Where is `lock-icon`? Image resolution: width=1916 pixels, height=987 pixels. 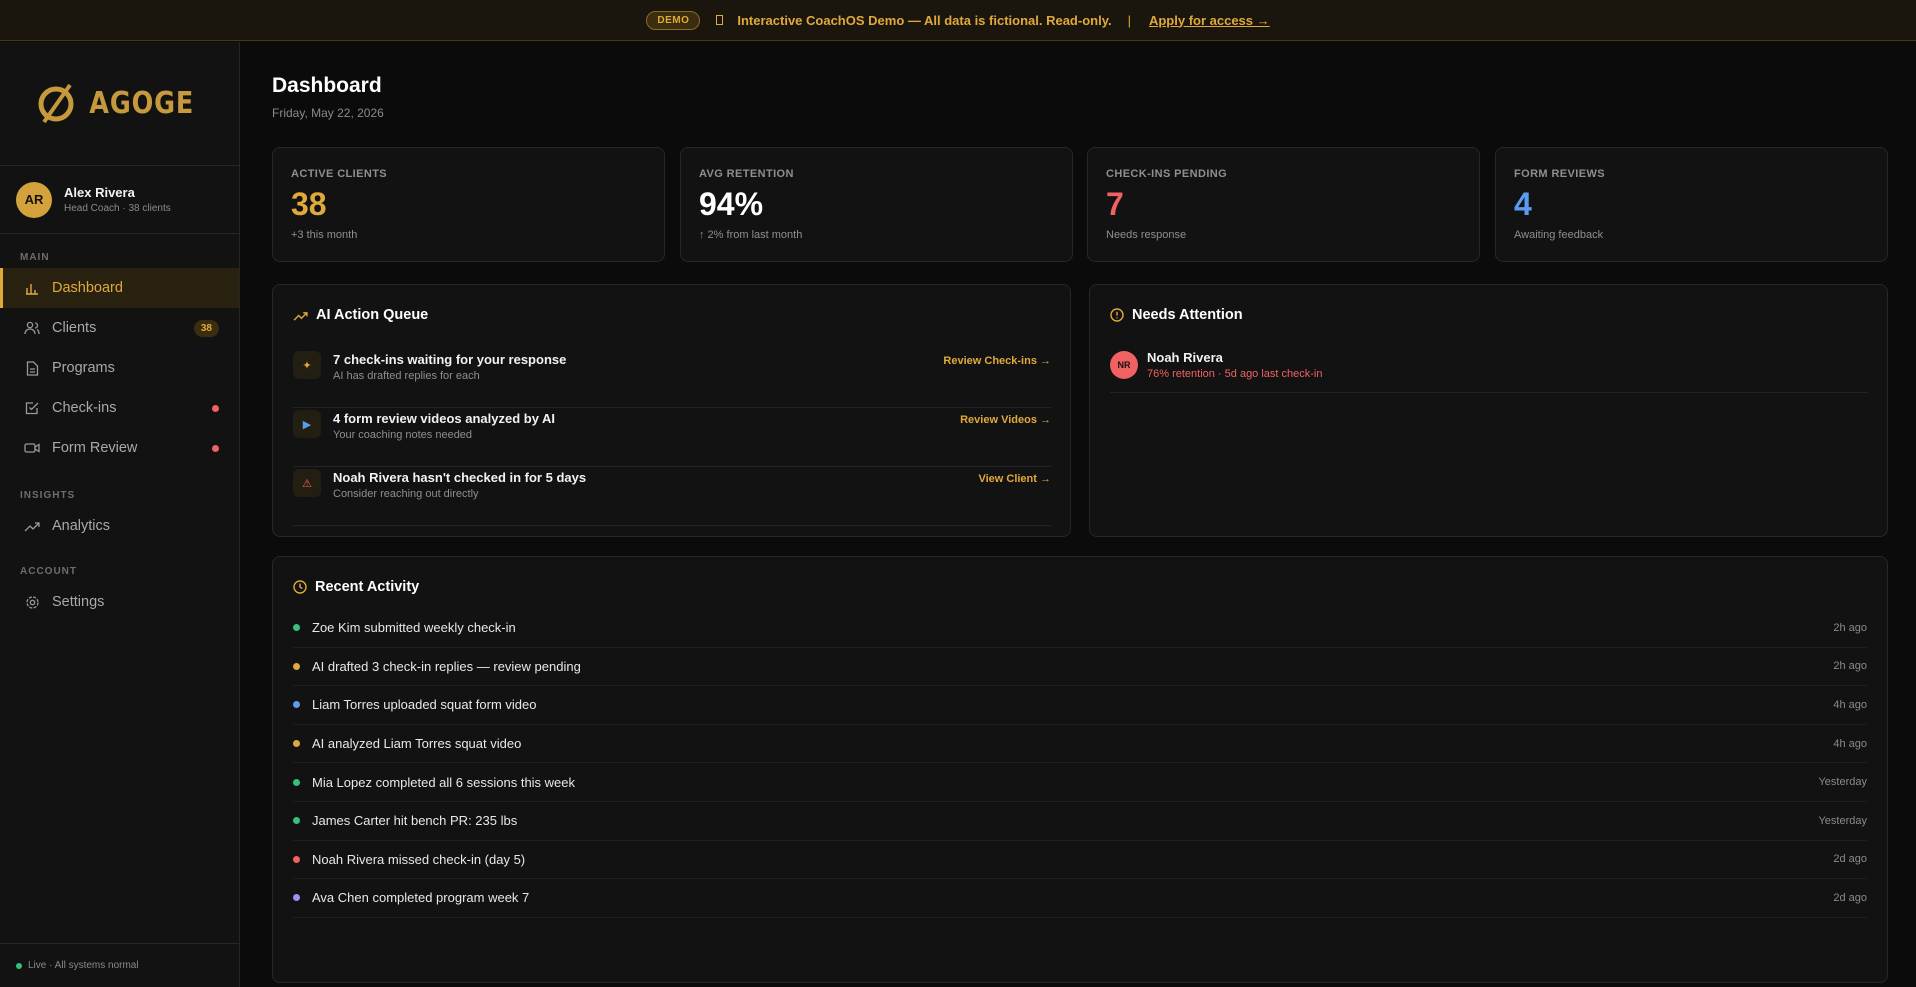
lock-icon is located at coordinates (720, 20).